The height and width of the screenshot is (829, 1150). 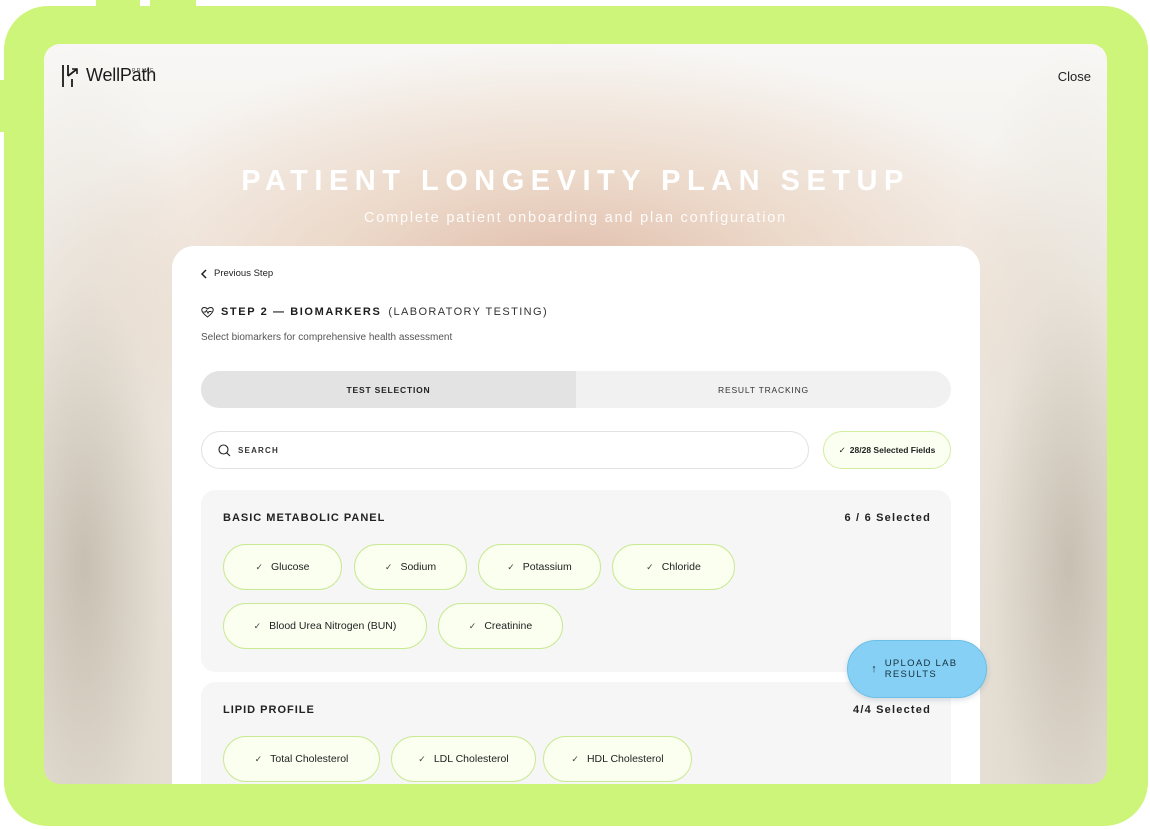 What do you see at coordinates (388, 389) in the screenshot?
I see `tab-test-selection: TEST SELECTION` at bounding box center [388, 389].